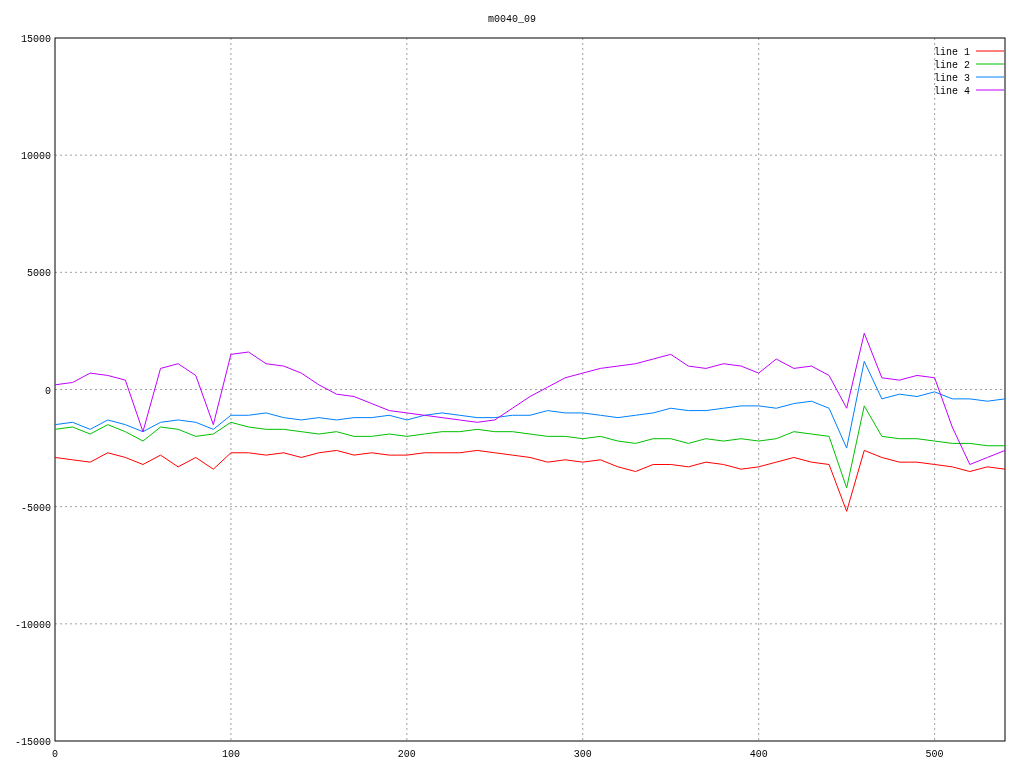 This screenshot has height=768, width=1024. What do you see at coordinates (934, 754) in the screenshot?
I see `axis-tick-label: 500` at bounding box center [934, 754].